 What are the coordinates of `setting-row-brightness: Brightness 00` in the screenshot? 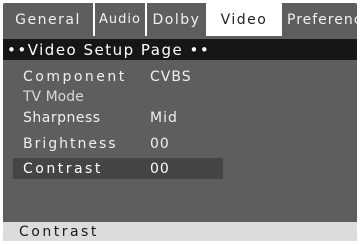 It's located at (113, 143).